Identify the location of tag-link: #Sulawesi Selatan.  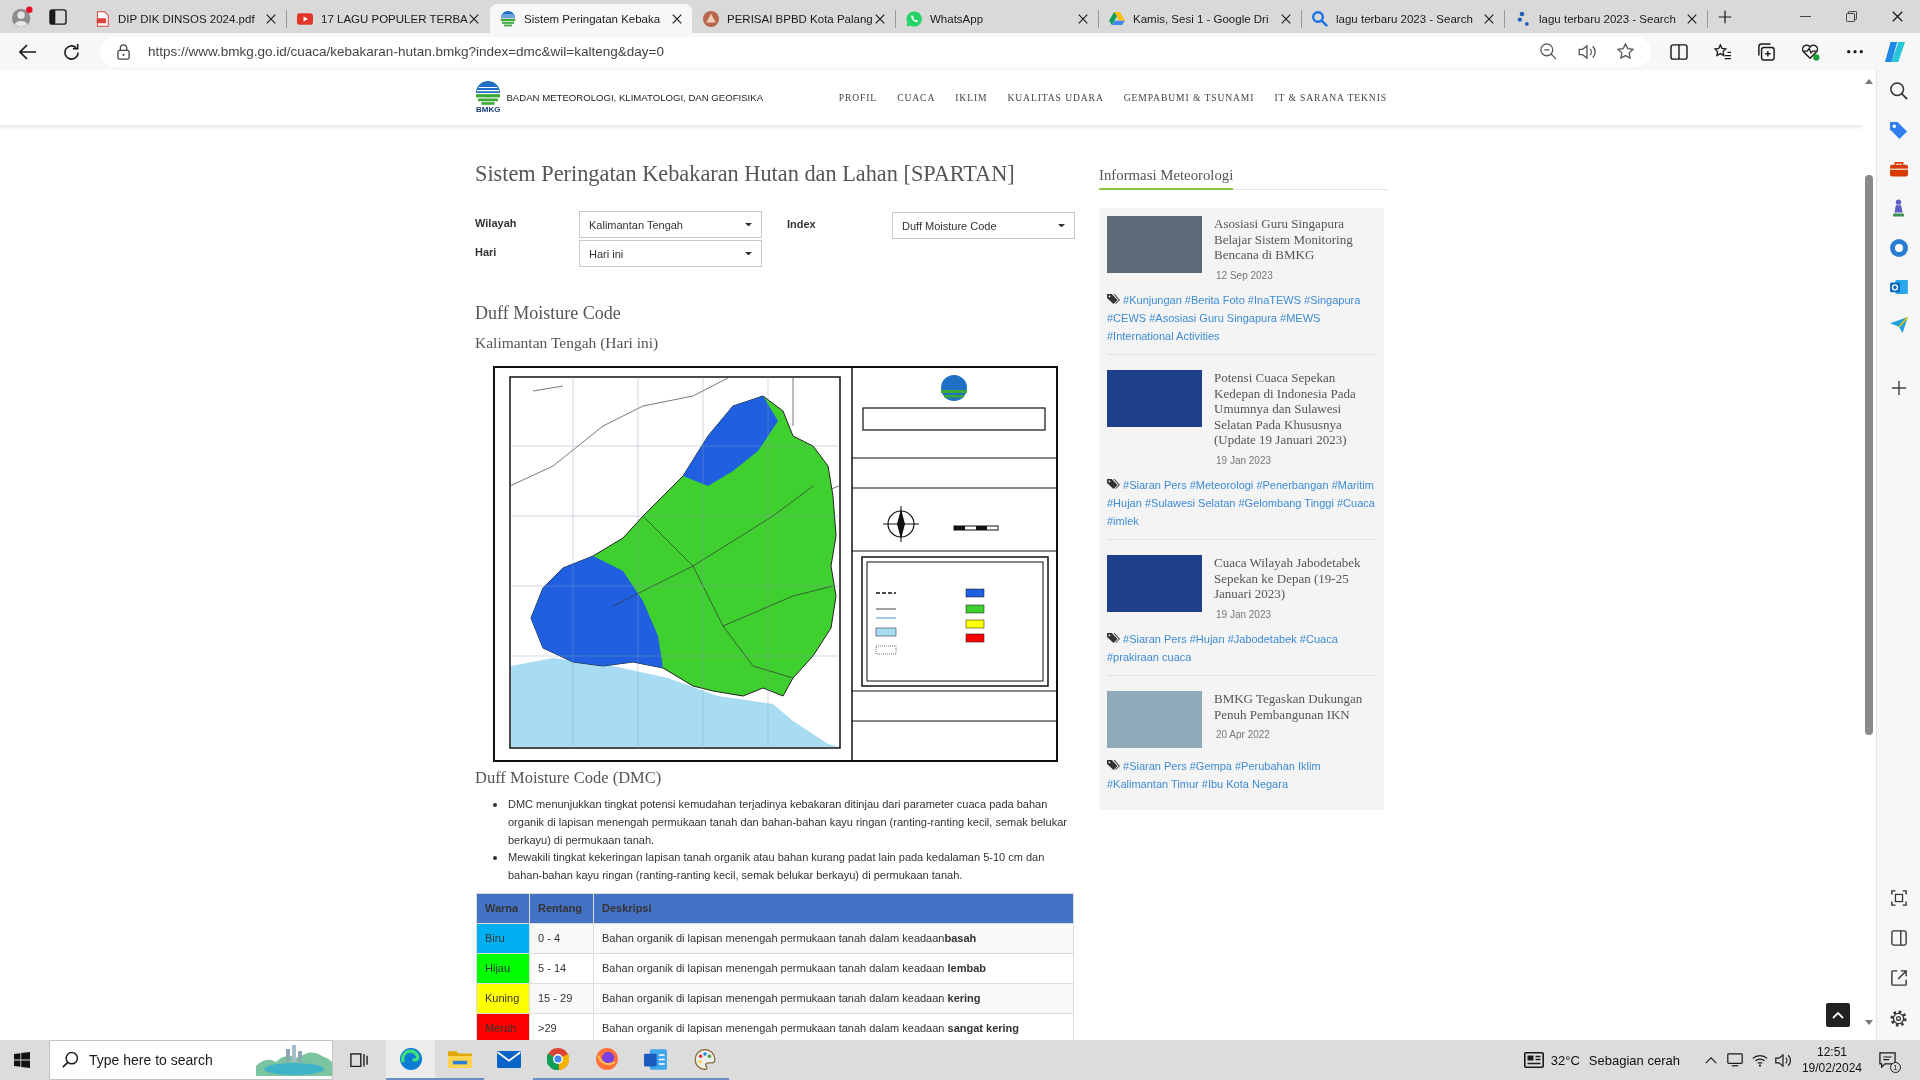
(1190, 503).